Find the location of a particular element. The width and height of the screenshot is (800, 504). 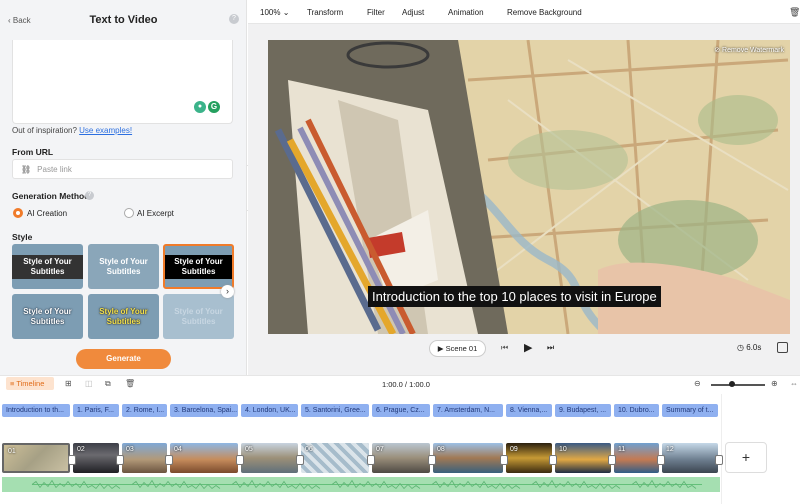

video-clip: 09 is located at coordinates (529, 458).